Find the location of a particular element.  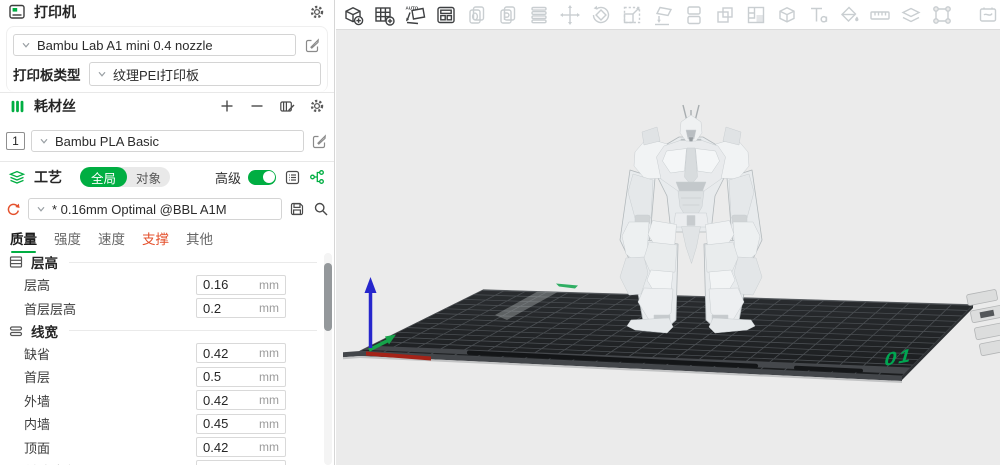

doc-p-icon is located at coordinates (508, 15).